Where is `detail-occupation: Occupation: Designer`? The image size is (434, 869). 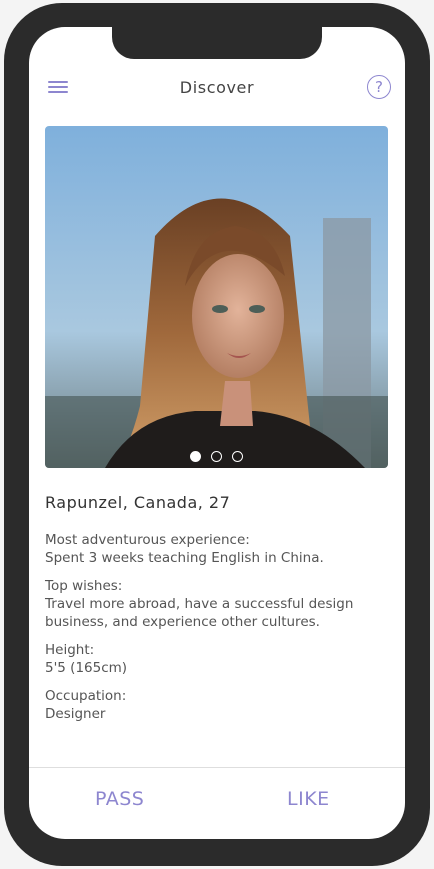
detail-occupation: Occupation: Designer is located at coordinates (215, 705).